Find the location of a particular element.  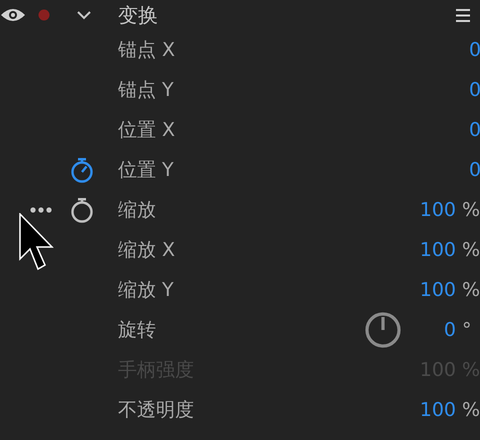

property-label: 缩放 X is located at coordinates (147, 250).